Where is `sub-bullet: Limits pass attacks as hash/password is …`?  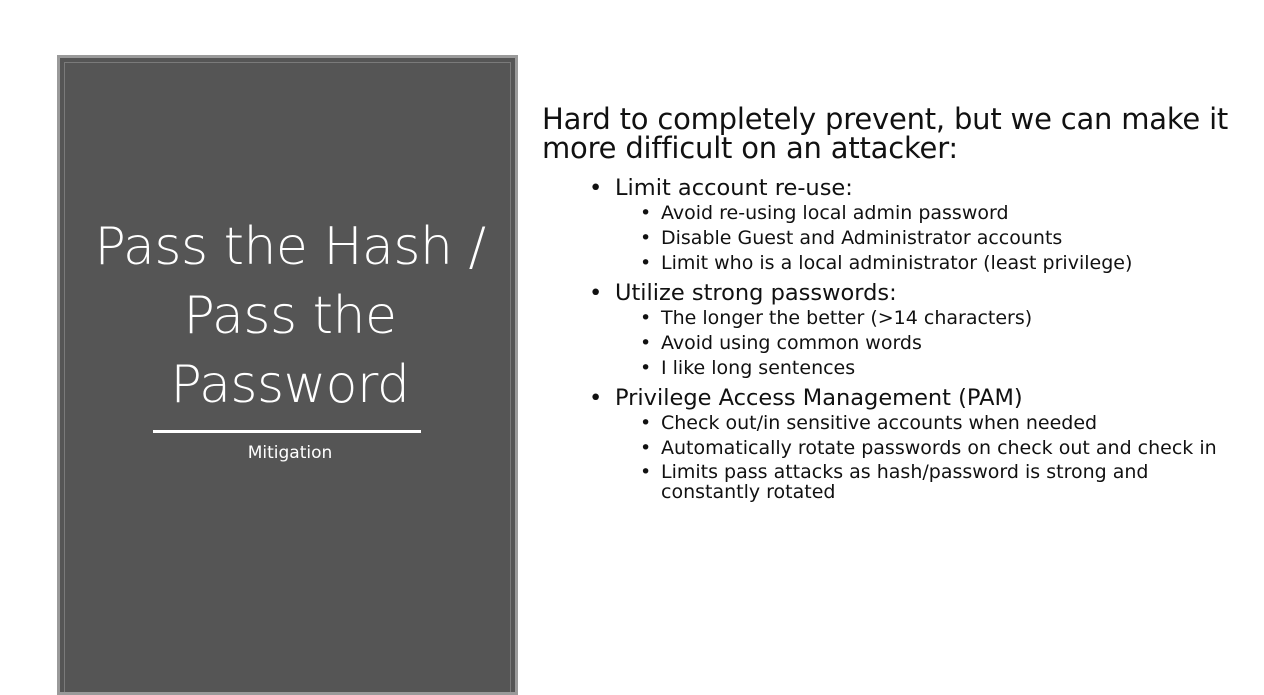
sub-bullet: Limits pass attacks as hash/password is … is located at coordinates (931, 482).